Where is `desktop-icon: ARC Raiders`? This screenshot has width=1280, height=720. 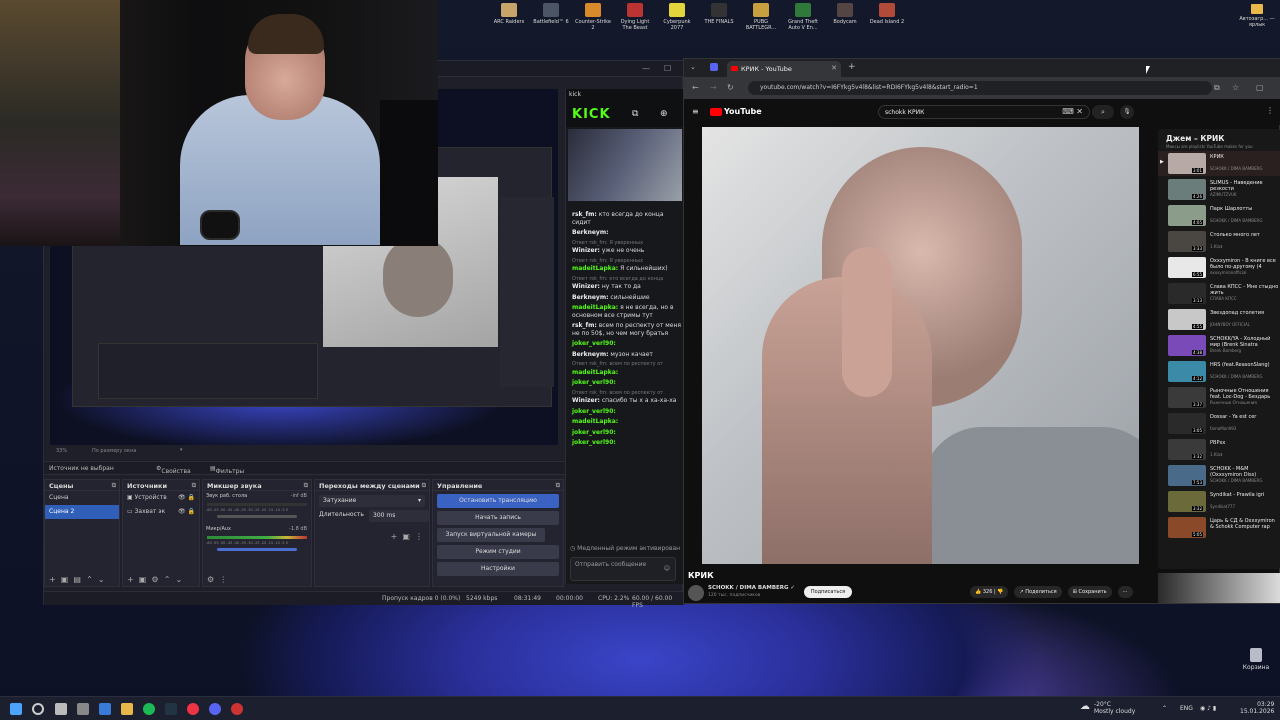
desktop-icon: ARC Raiders is located at coordinates (509, 17).